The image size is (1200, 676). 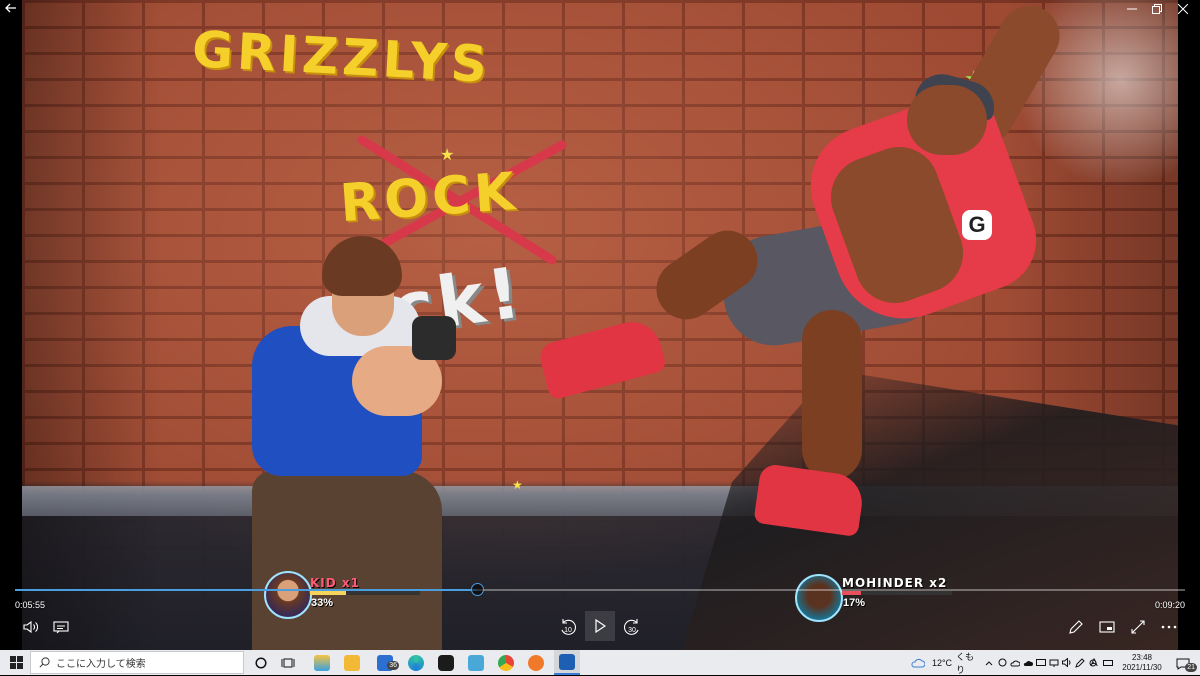 What do you see at coordinates (1142, 667) in the screenshot?
I see `clock-date: 2021/11/30` at bounding box center [1142, 667].